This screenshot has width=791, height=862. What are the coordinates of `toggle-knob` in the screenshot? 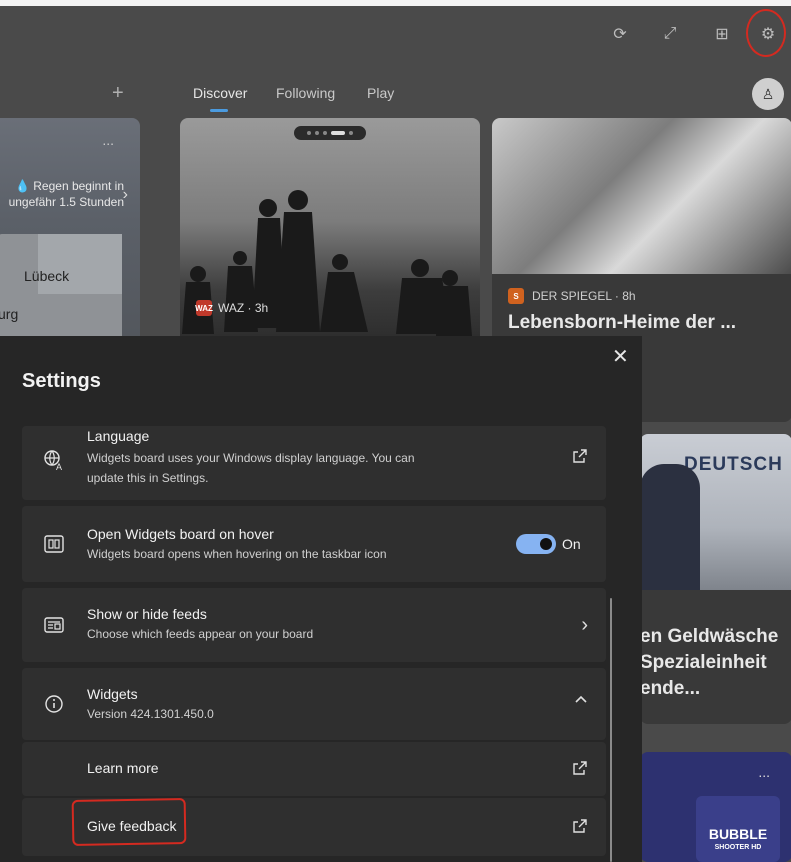 It's located at (546, 544).